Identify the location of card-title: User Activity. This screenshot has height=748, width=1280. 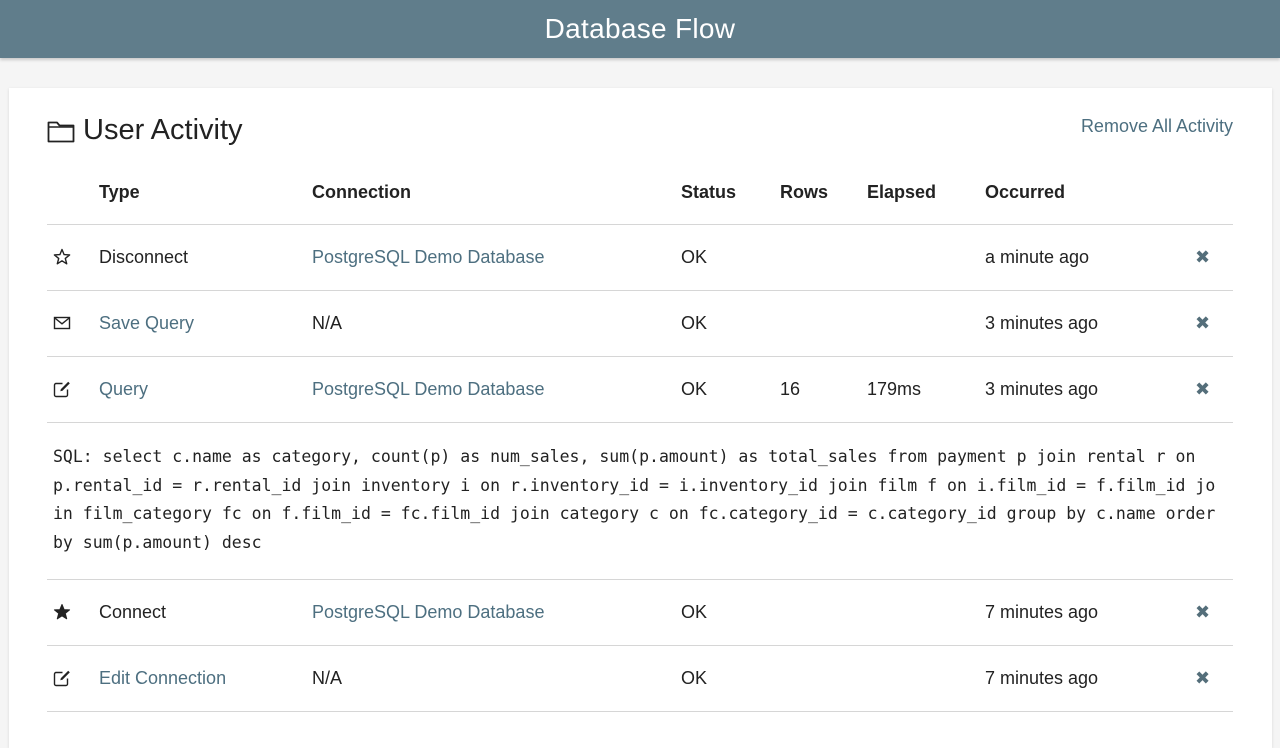
(145, 130).